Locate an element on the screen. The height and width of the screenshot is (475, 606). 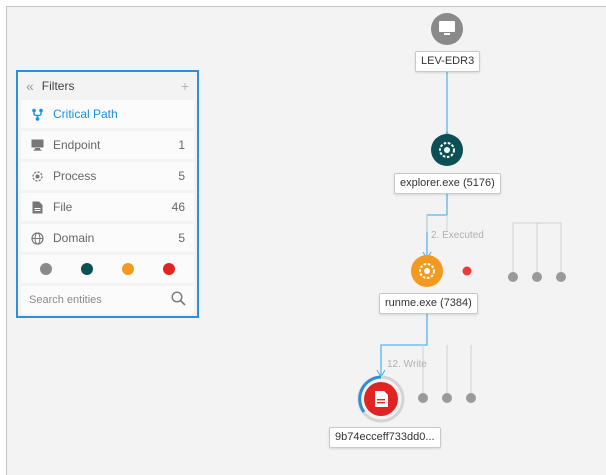
color-filter-gray is located at coordinates (45, 269).